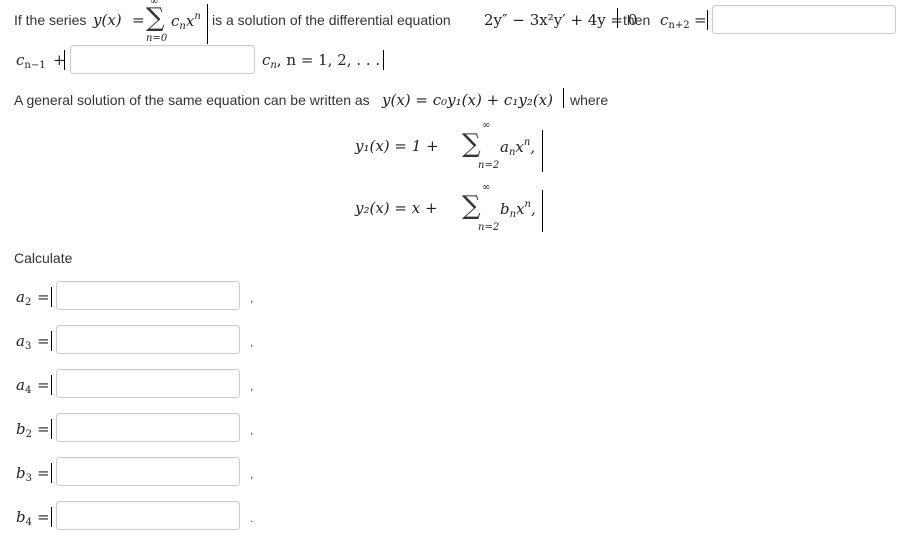 This screenshot has width=921, height=536. What do you see at coordinates (396, 208) in the screenshot?
I see `y2-lhs: y₂(x) = x +` at bounding box center [396, 208].